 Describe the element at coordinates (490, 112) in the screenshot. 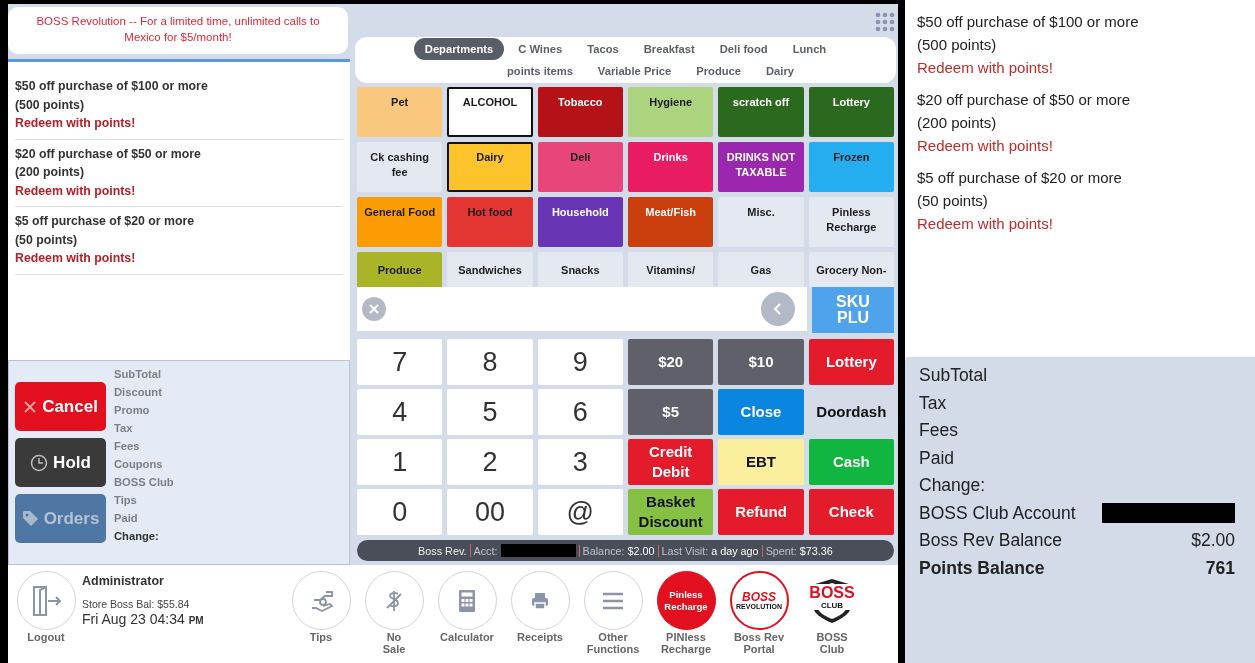

I see `department-button: ALCOHOL` at that location.